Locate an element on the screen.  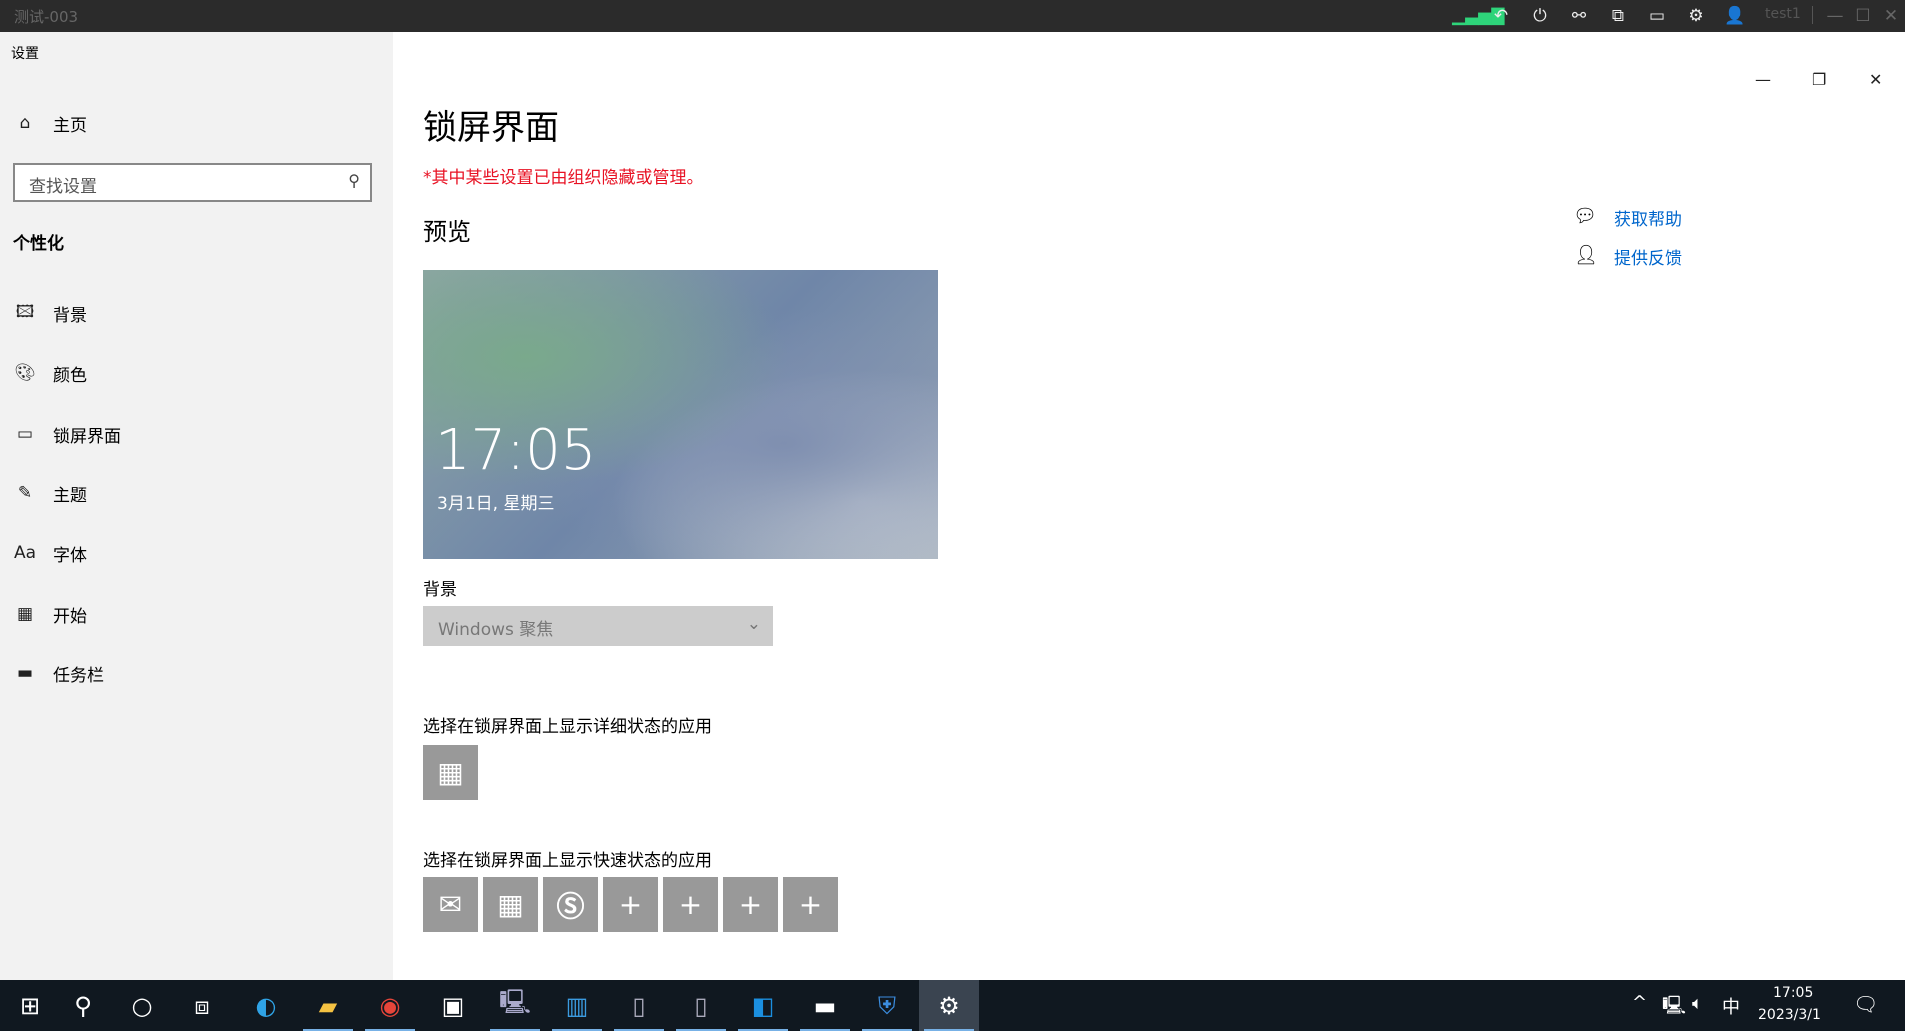
power-icon: ⏻ is located at coordinates (1540, 16).